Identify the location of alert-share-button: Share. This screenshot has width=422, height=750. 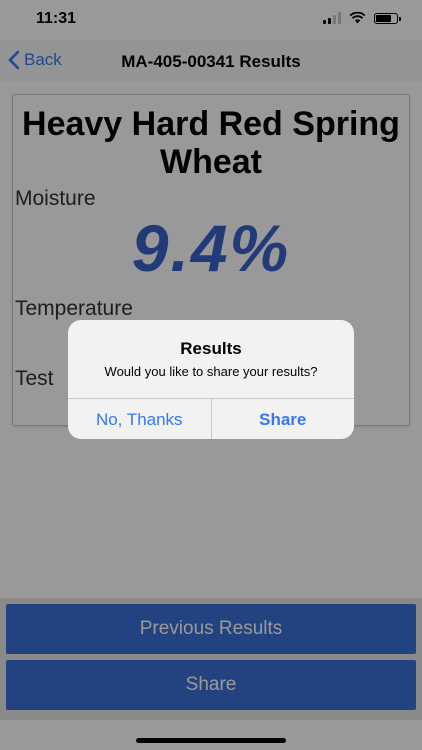
(283, 419).